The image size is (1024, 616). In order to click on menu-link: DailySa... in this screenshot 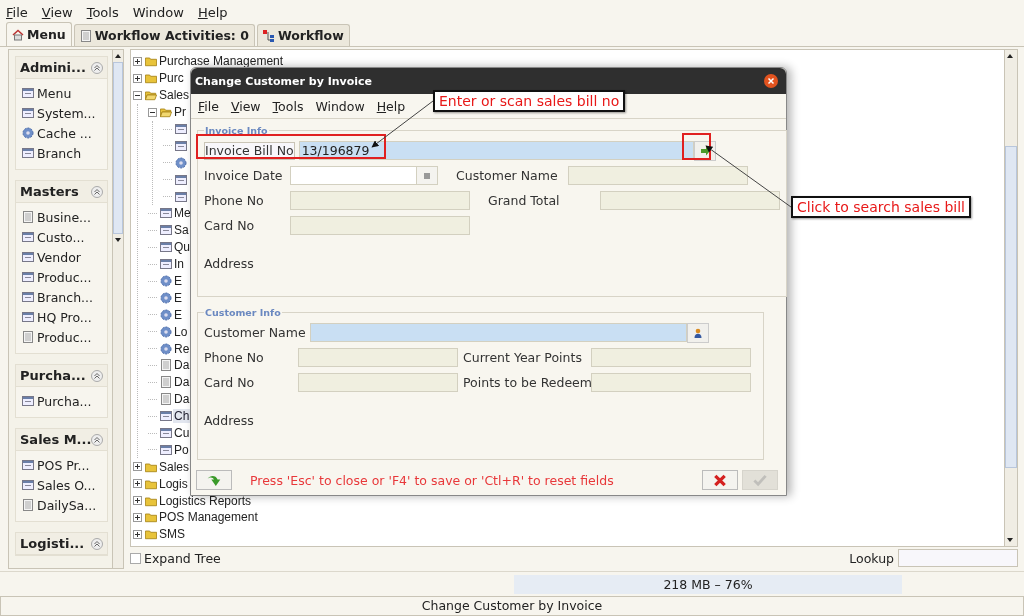, I will do `click(67, 505)`.